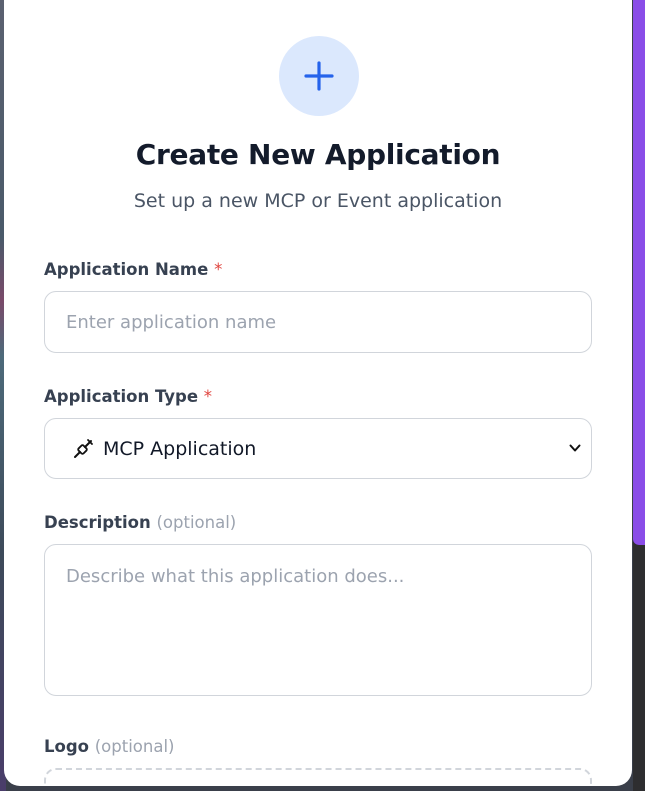 Image resolution: width=645 pixels, height=791 pixels. I want to click on description-label-text: Description, so click(97, 522).